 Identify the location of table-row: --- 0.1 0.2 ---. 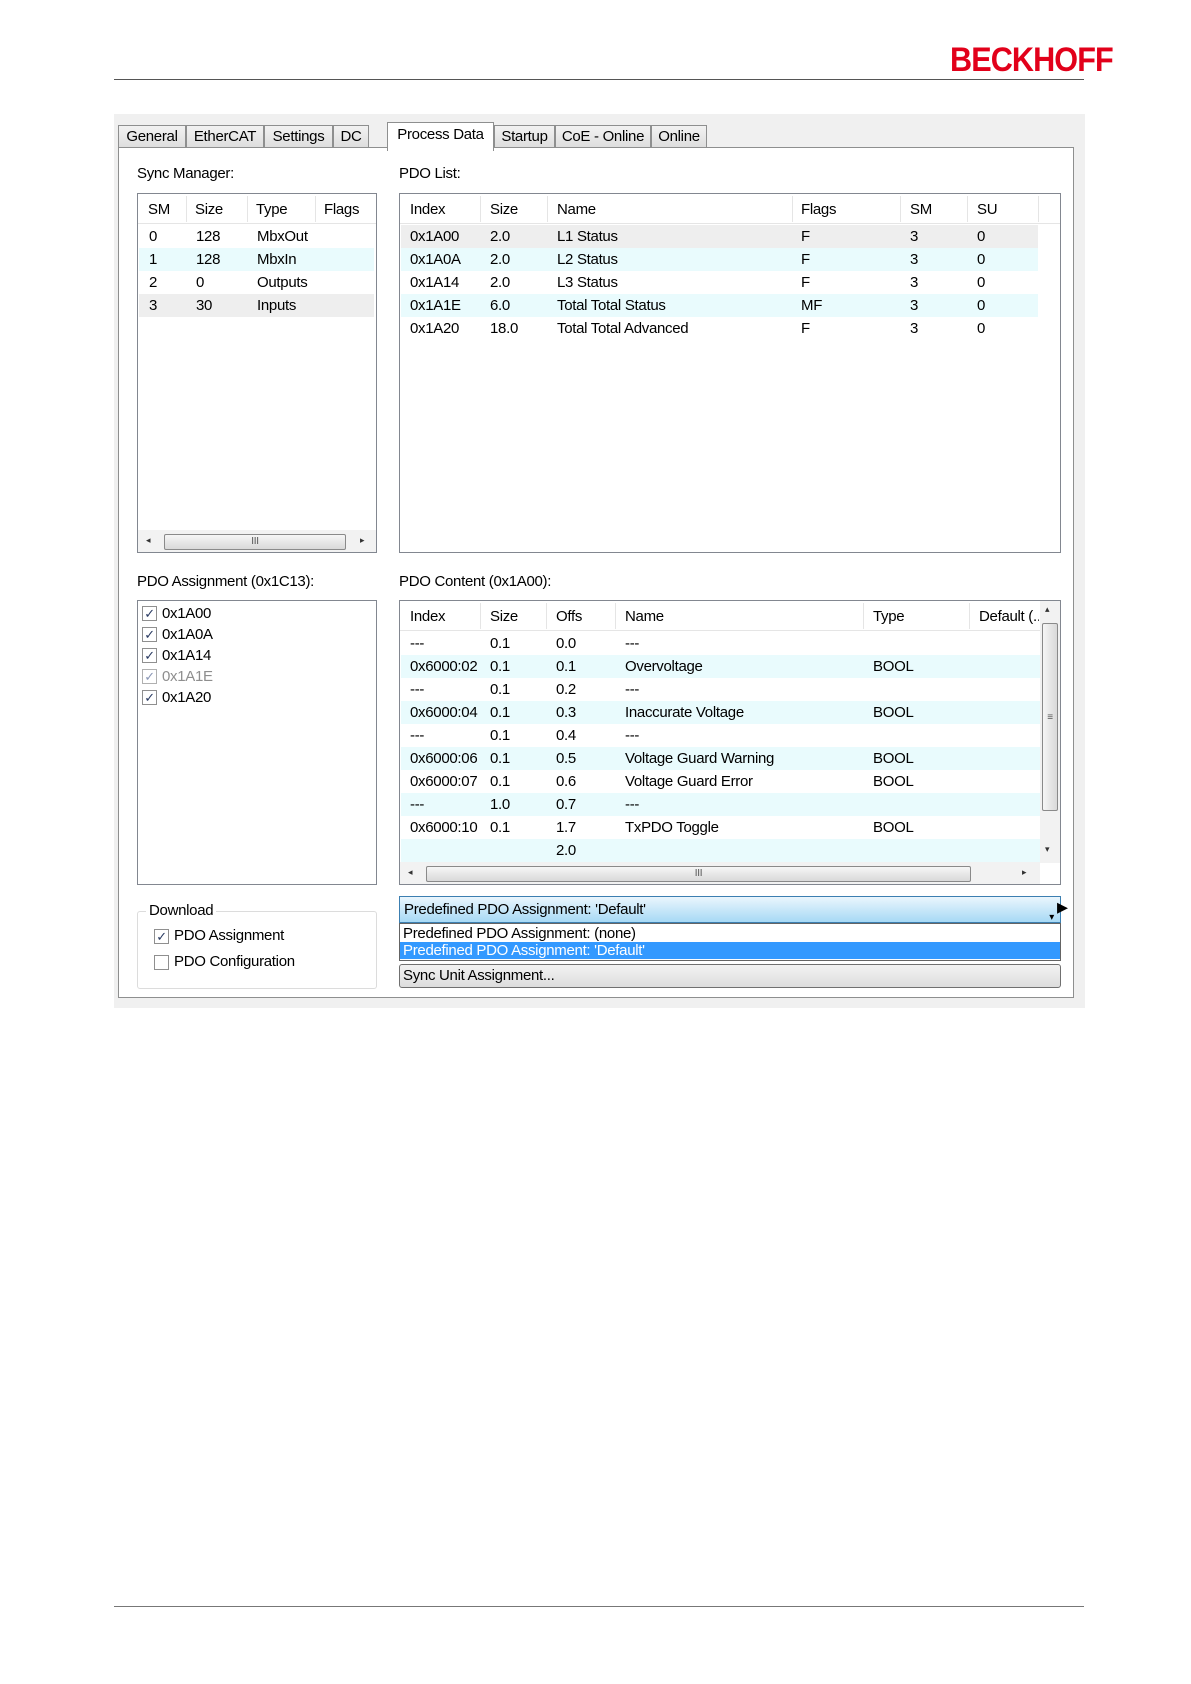
(721, 689).